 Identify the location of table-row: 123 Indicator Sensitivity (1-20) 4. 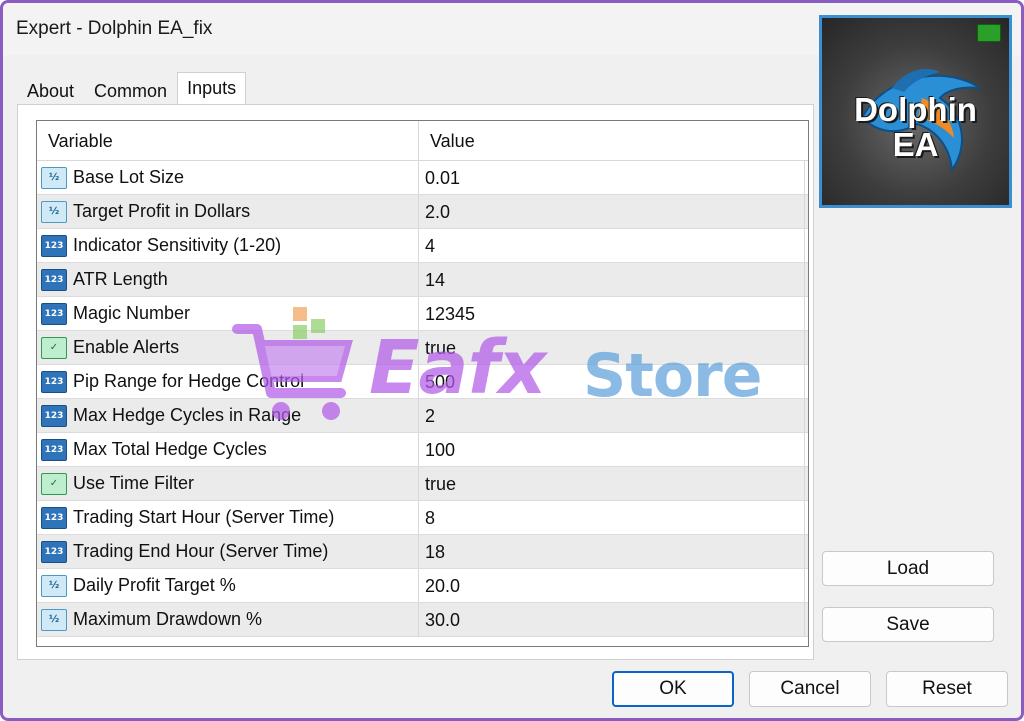
(422, 246).